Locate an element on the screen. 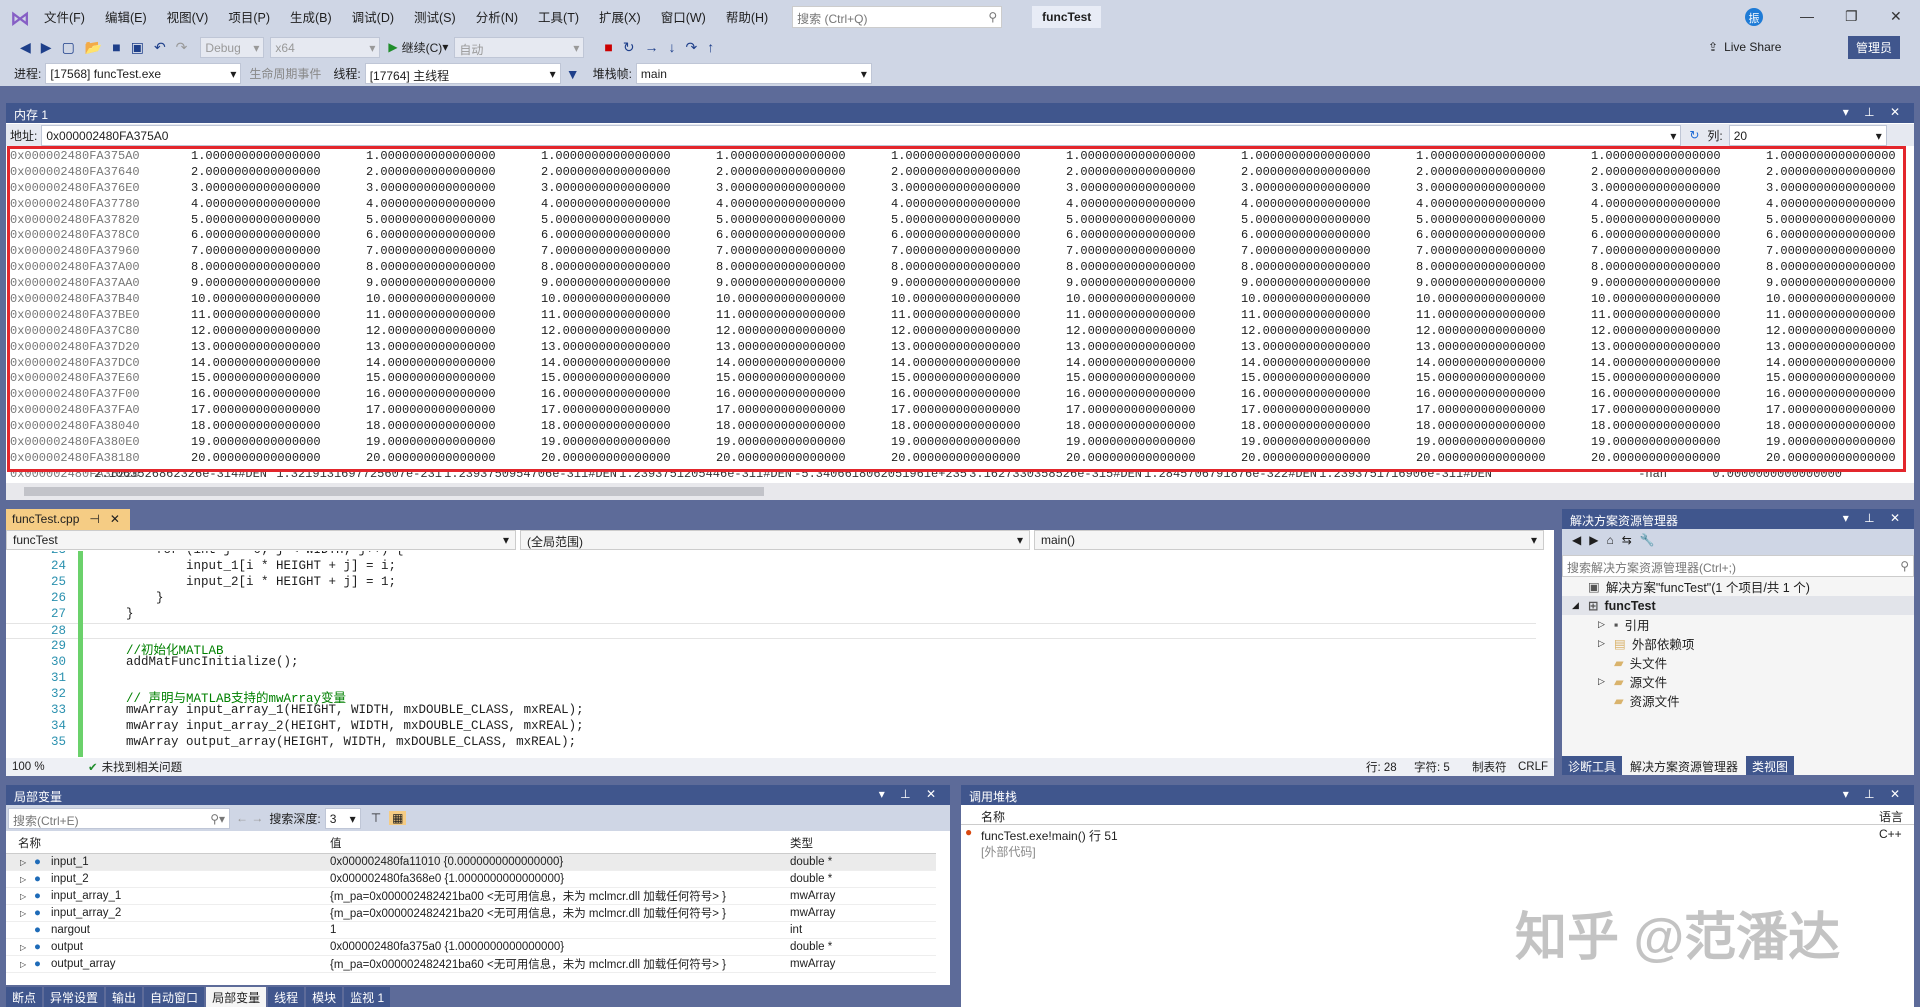  tree-item: ▰ 头文件 is located at coordinates (1738, 662).